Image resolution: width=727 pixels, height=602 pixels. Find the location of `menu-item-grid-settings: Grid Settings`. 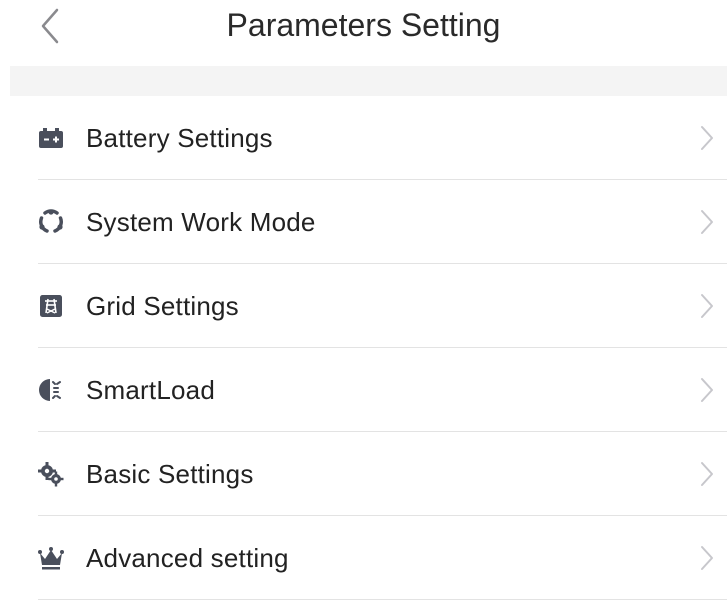

menu-item-grid-settings: Grid Settings is located at coordinates (368, 306).